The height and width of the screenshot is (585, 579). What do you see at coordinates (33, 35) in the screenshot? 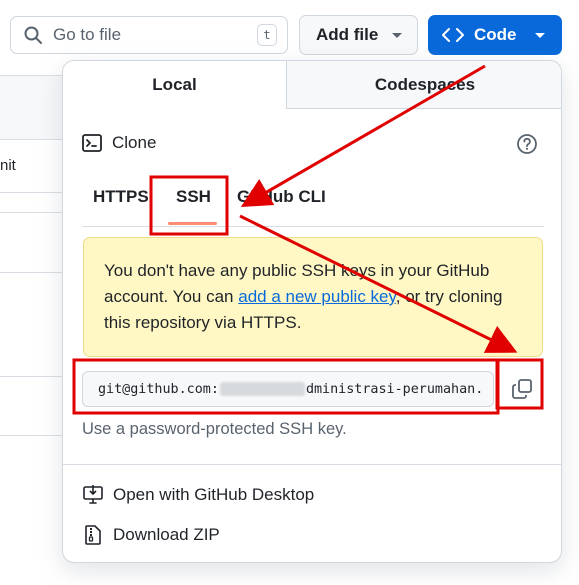
I see `search-icon` at bounding box center [33, 35].